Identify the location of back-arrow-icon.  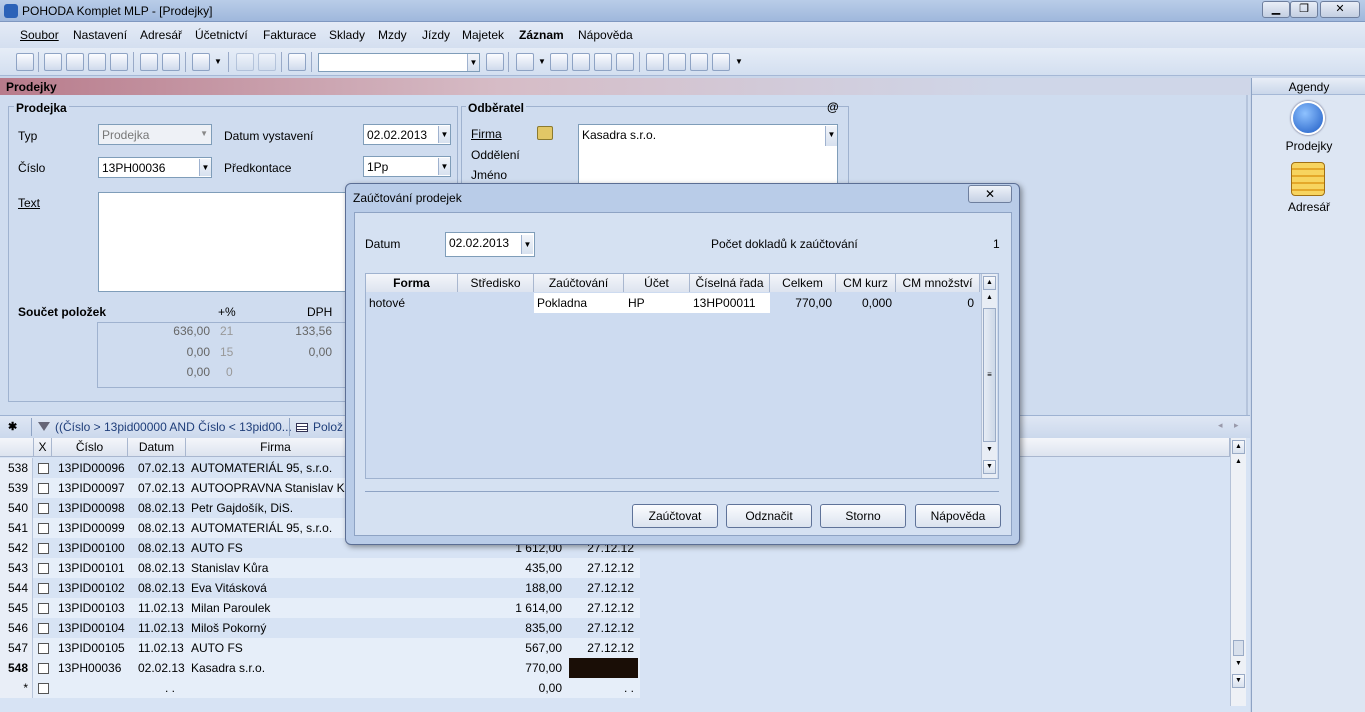
(201, 62).